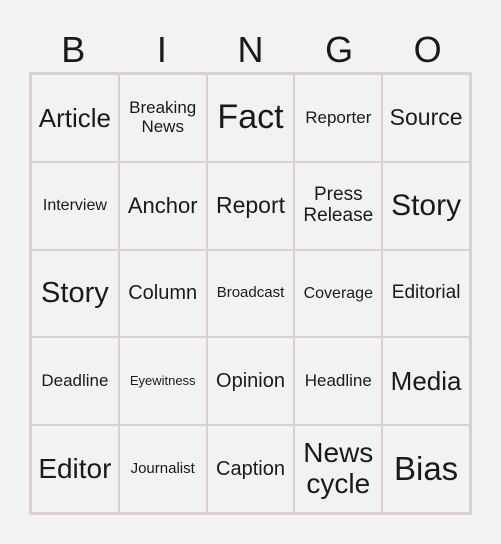  Describe the element at coordinates (75, 118) in the screenshot. I see `bingo-cell: Article` at that location.